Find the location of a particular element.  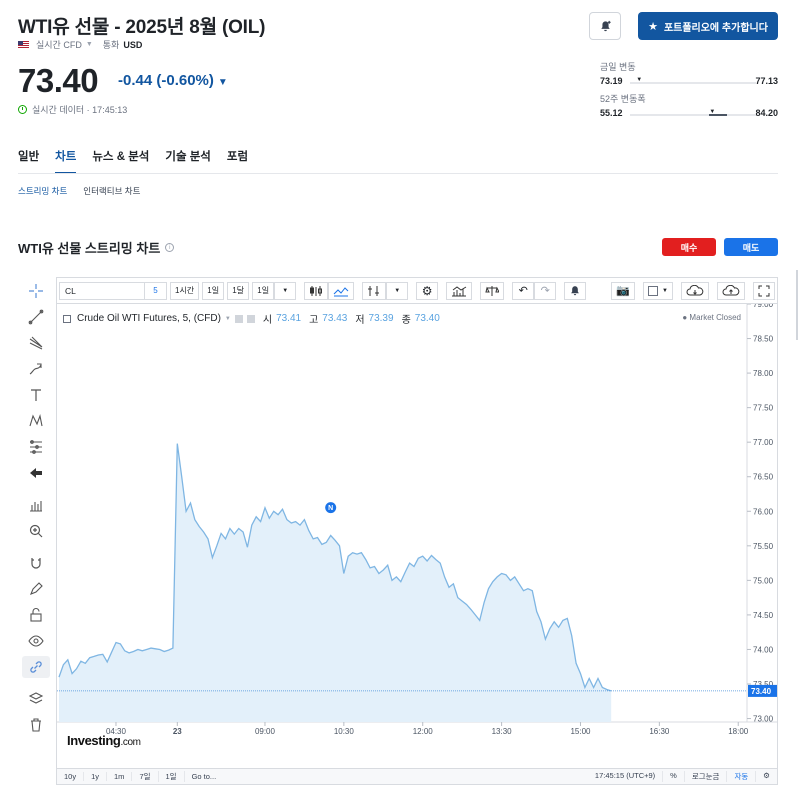

area-chart-button is located at coordinates (341, 290).